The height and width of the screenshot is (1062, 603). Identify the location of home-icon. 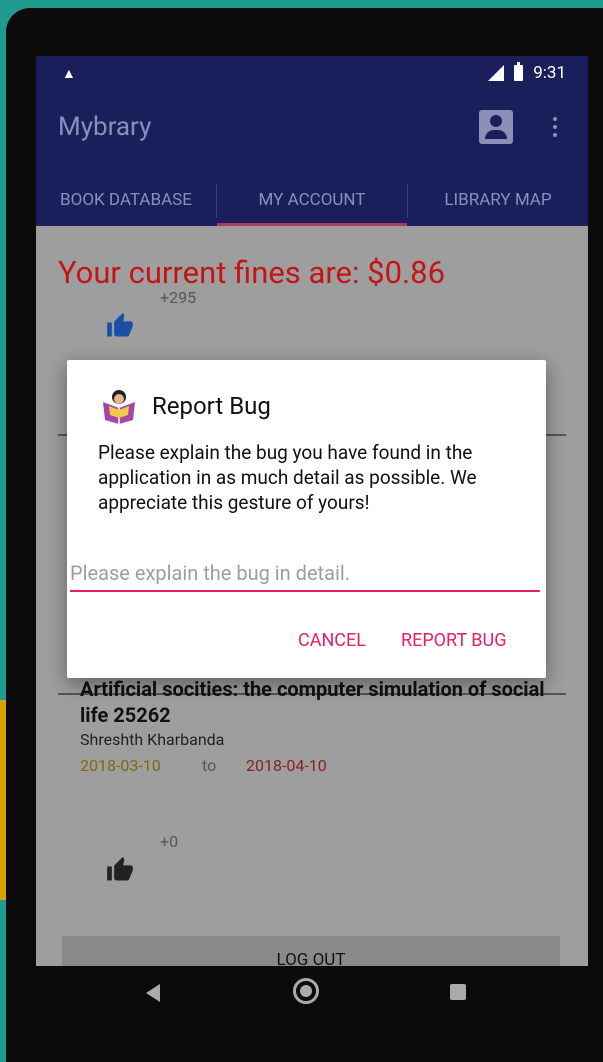
(306, 991).